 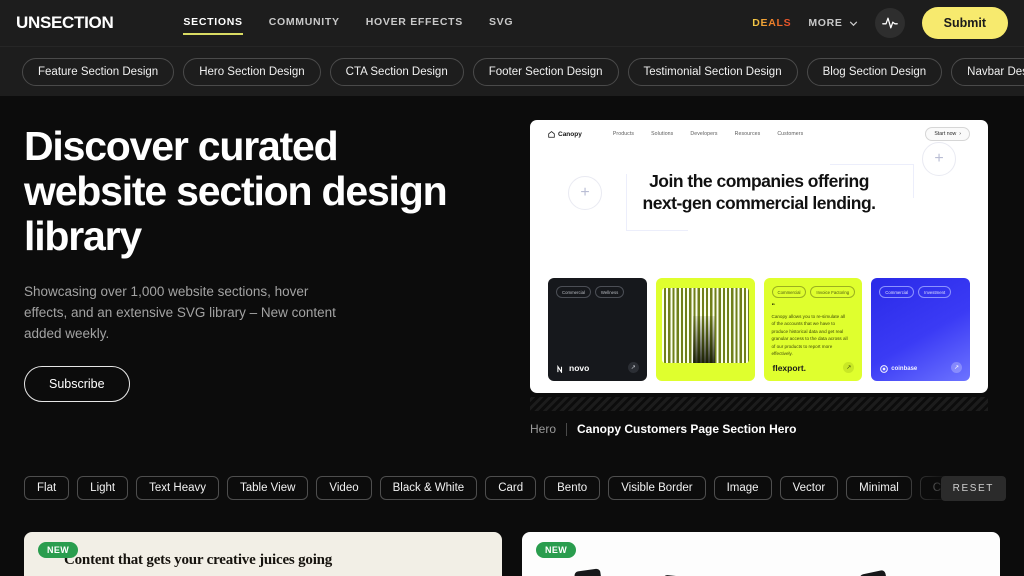 I want to click on filter-pill-visible-border: Visible Border, so click(x=657, y=488).